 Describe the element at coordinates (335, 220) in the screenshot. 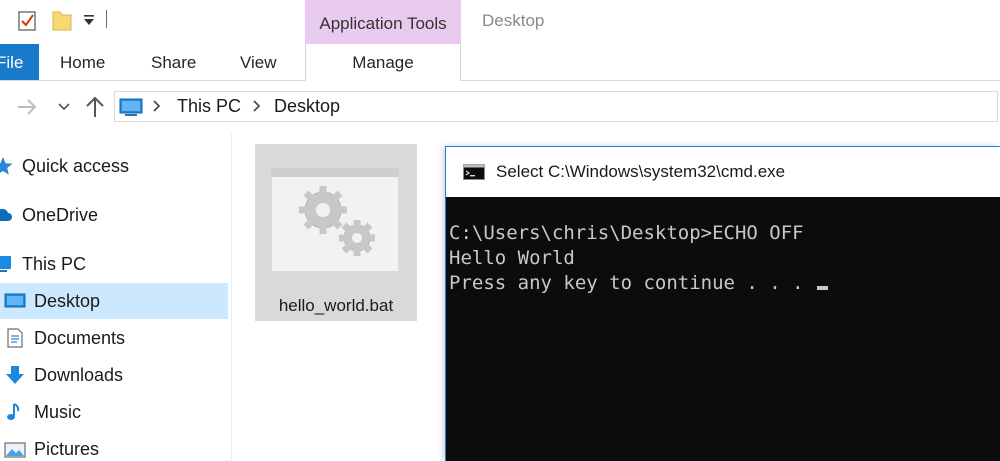

I see `batch-file-gears-icon` at that location.